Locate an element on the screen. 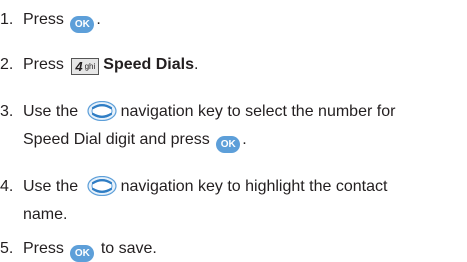 Image resolution: width=467 pixels, height=262 pixels. step-1: 1. Press OK. is located at coordinates (50, 22).